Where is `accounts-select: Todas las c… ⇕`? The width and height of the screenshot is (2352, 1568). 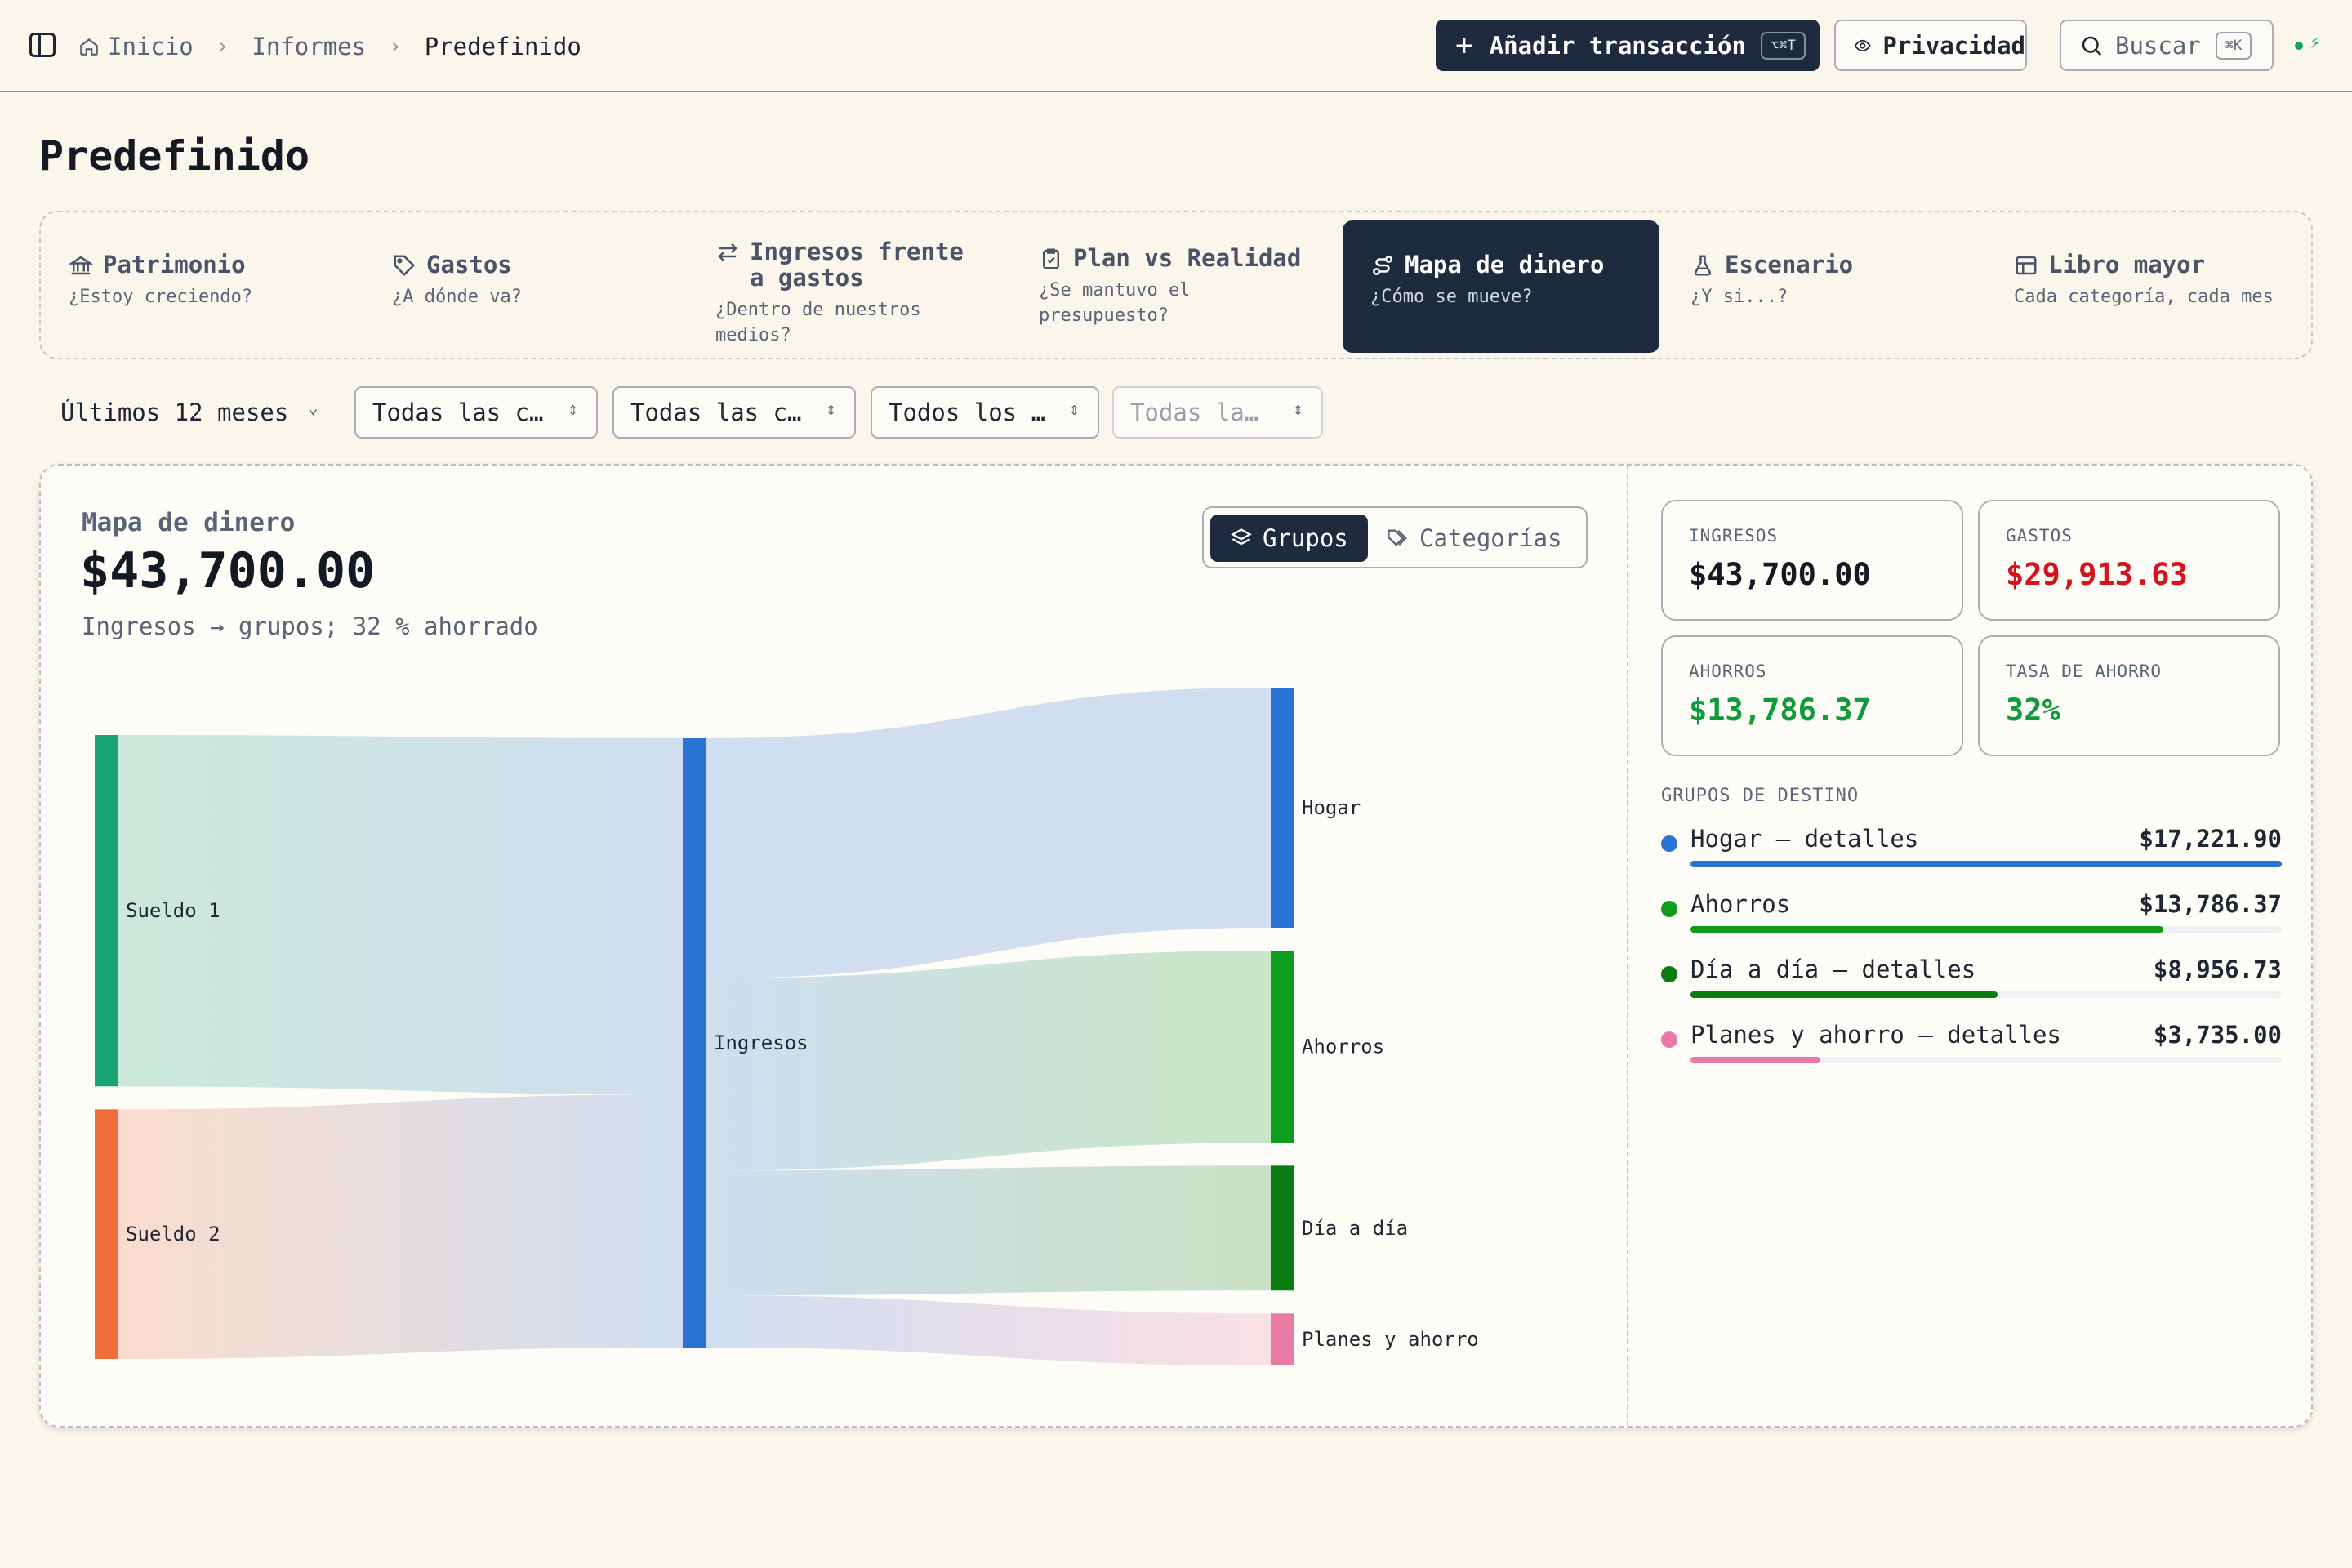
accounts-select: Todas las c… ⇕ is located at coordinates (476, 412).